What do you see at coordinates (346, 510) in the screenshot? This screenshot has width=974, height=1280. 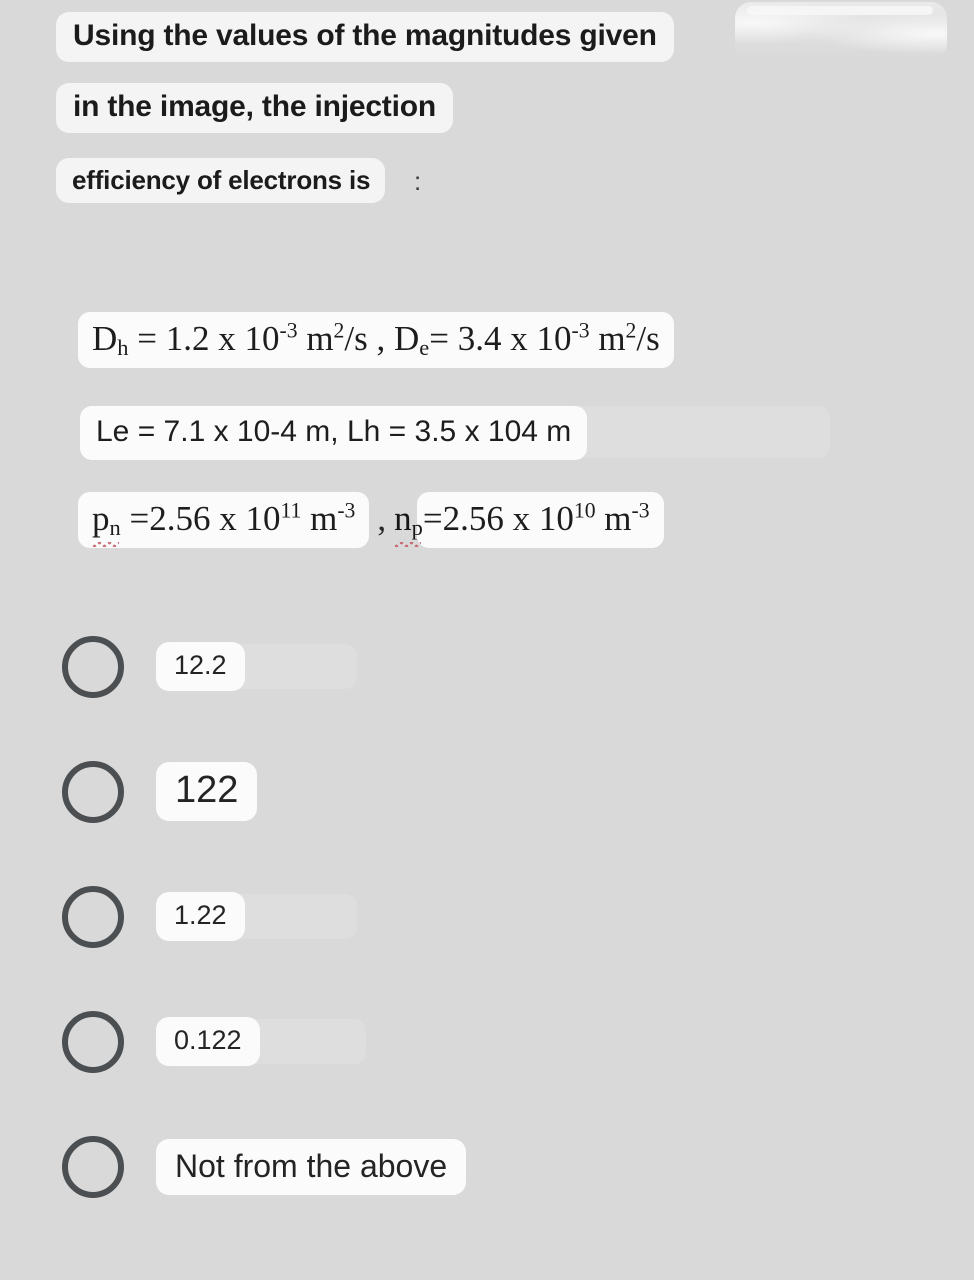 I see `pn-unit-sup: -3` at bounding box center [346, 510].